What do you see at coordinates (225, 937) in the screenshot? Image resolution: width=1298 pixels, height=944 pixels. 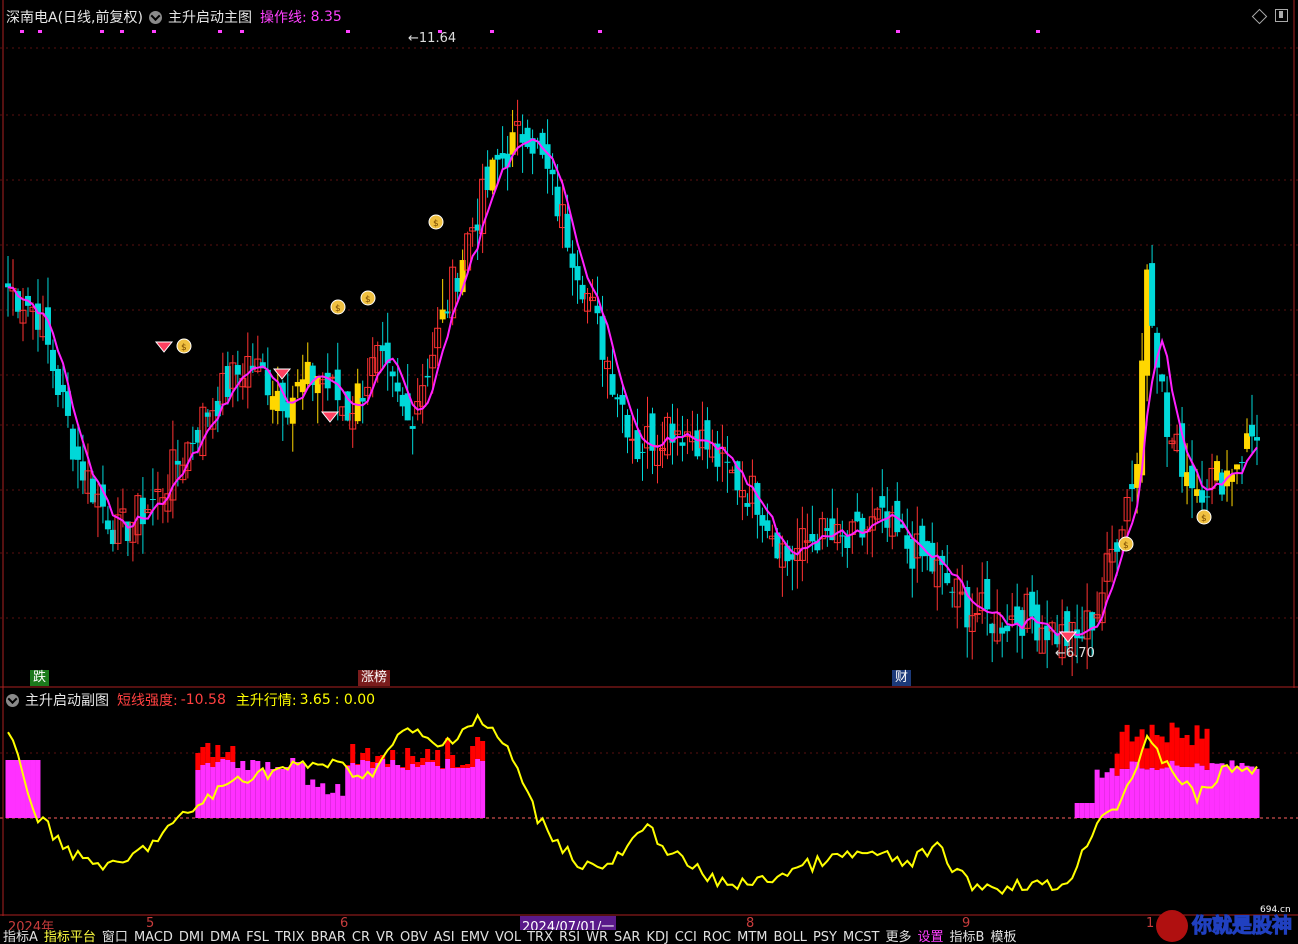 I see `tab-5: DMA` at bounding box center [225, 937].